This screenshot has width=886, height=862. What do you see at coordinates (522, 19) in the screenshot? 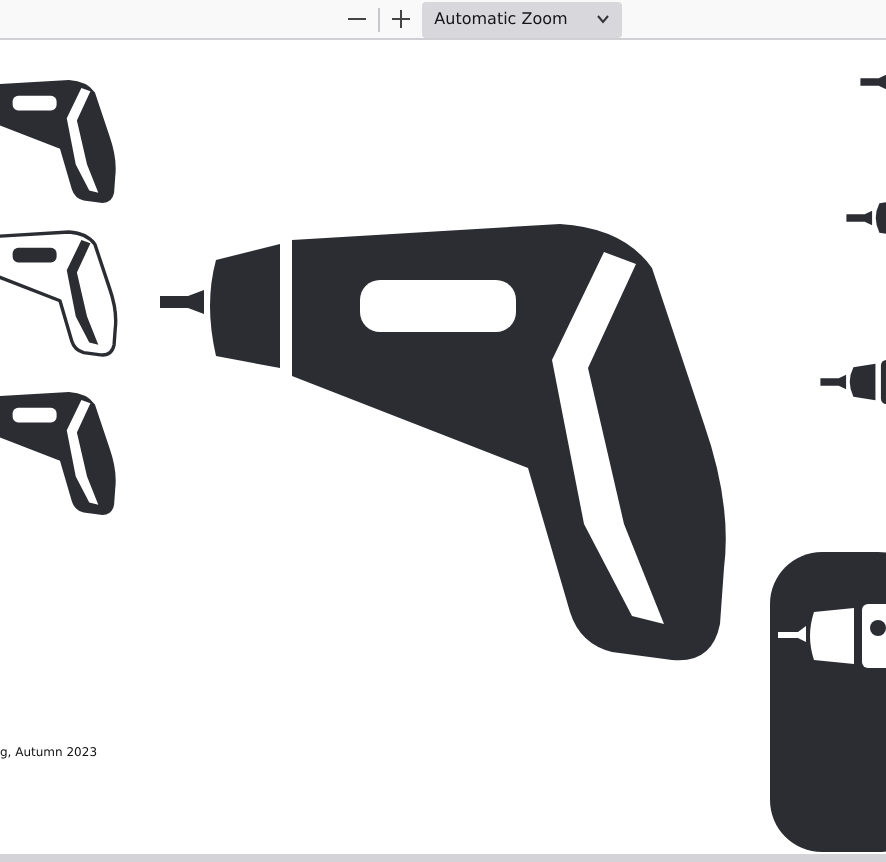
I see `zoom-select: Automatic Zoom` at bounding box center [522, 19].